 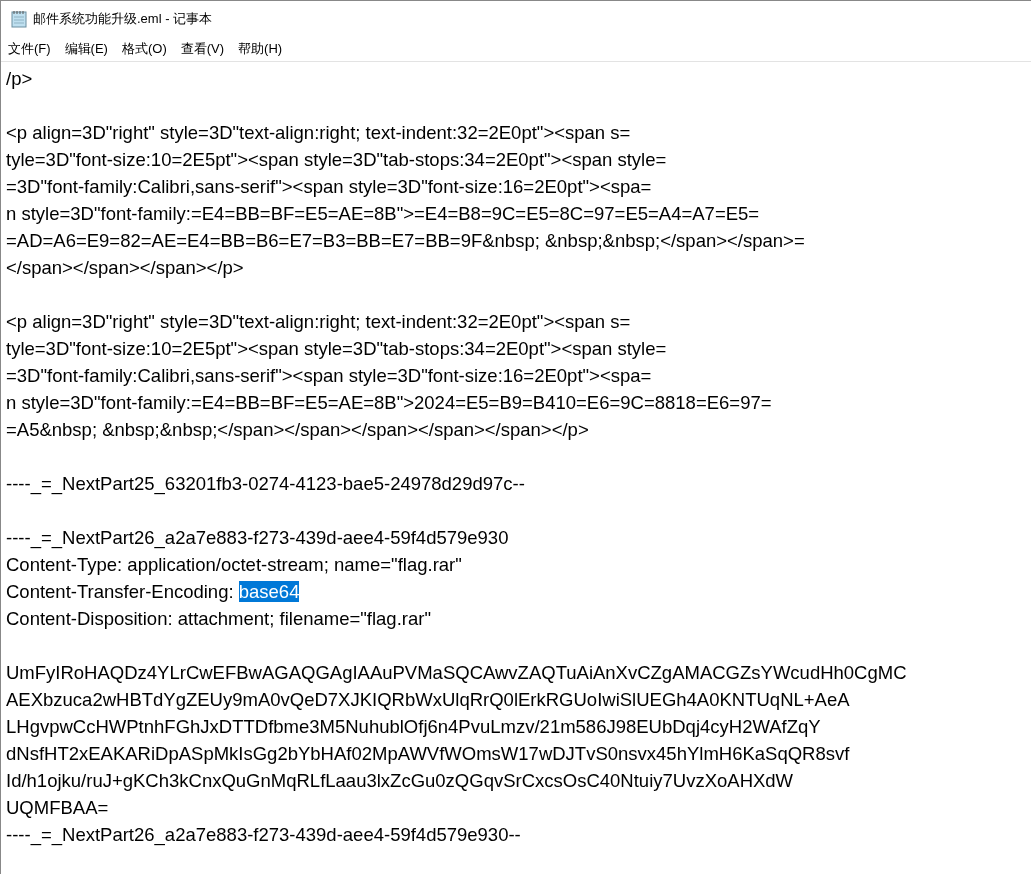 I want to click on text-line: Id/h1ojku/ruJ+gKCh3kCnxQuGnMqRLfLaau3lxZcGu0zQGqvSrCxcsOsC40Ntuiy7UvzXoAHXdW, so click(x=400, y=781).